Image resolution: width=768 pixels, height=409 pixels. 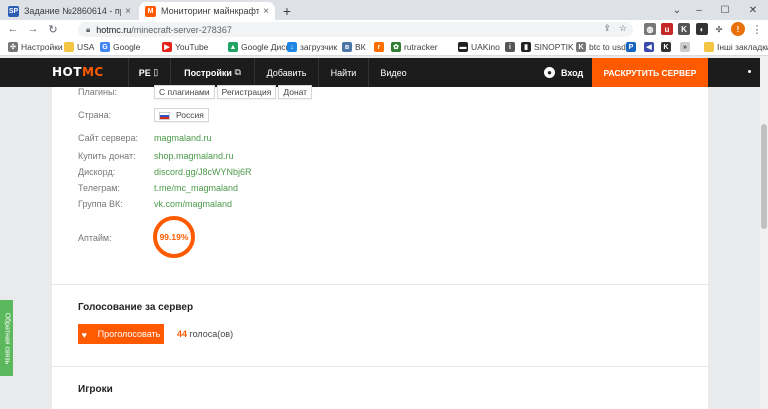 I want to click on scrollbar-thumb, so click(x=764, y=176).